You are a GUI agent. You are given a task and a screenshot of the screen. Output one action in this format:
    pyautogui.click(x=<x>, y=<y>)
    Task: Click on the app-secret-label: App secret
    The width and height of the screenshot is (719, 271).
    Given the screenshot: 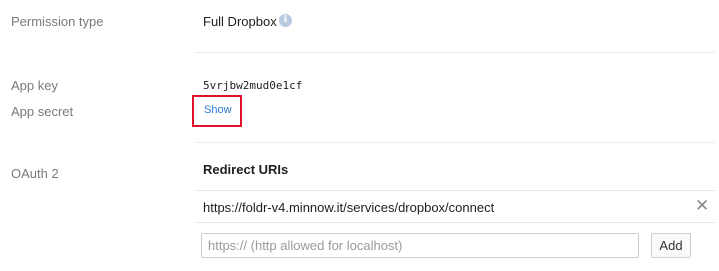 What is the action you would take?
    pyautogui.click(x=42, y=111)
    